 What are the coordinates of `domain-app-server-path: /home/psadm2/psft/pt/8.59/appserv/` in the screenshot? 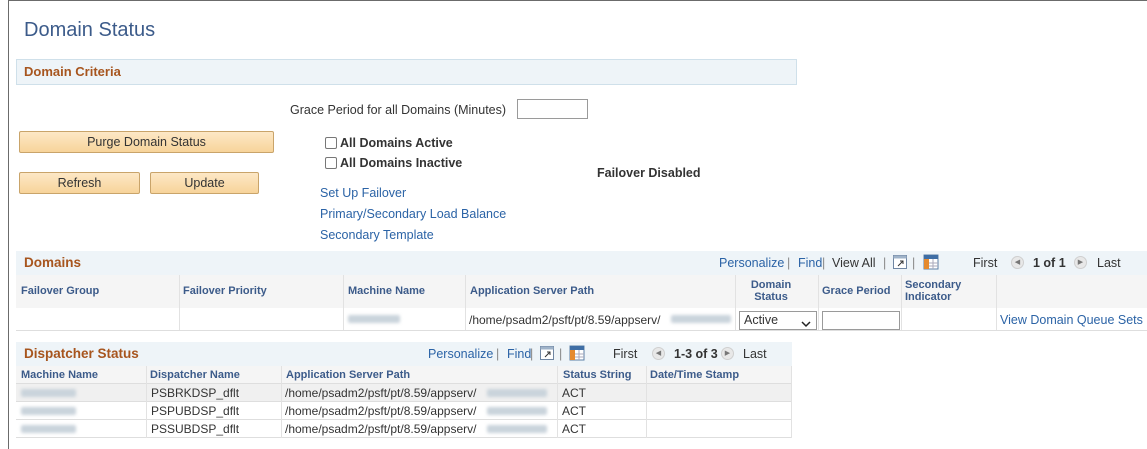 It's located at (565, 320).